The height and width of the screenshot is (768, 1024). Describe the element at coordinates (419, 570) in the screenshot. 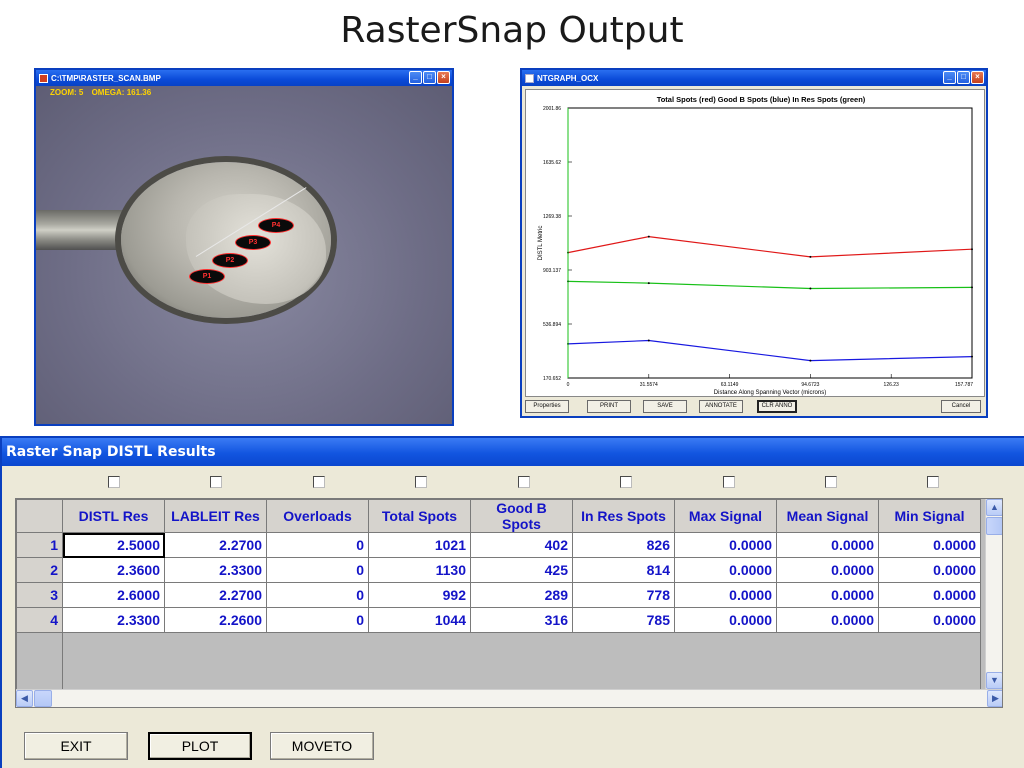

I see `table-cell: 1130` at that location.